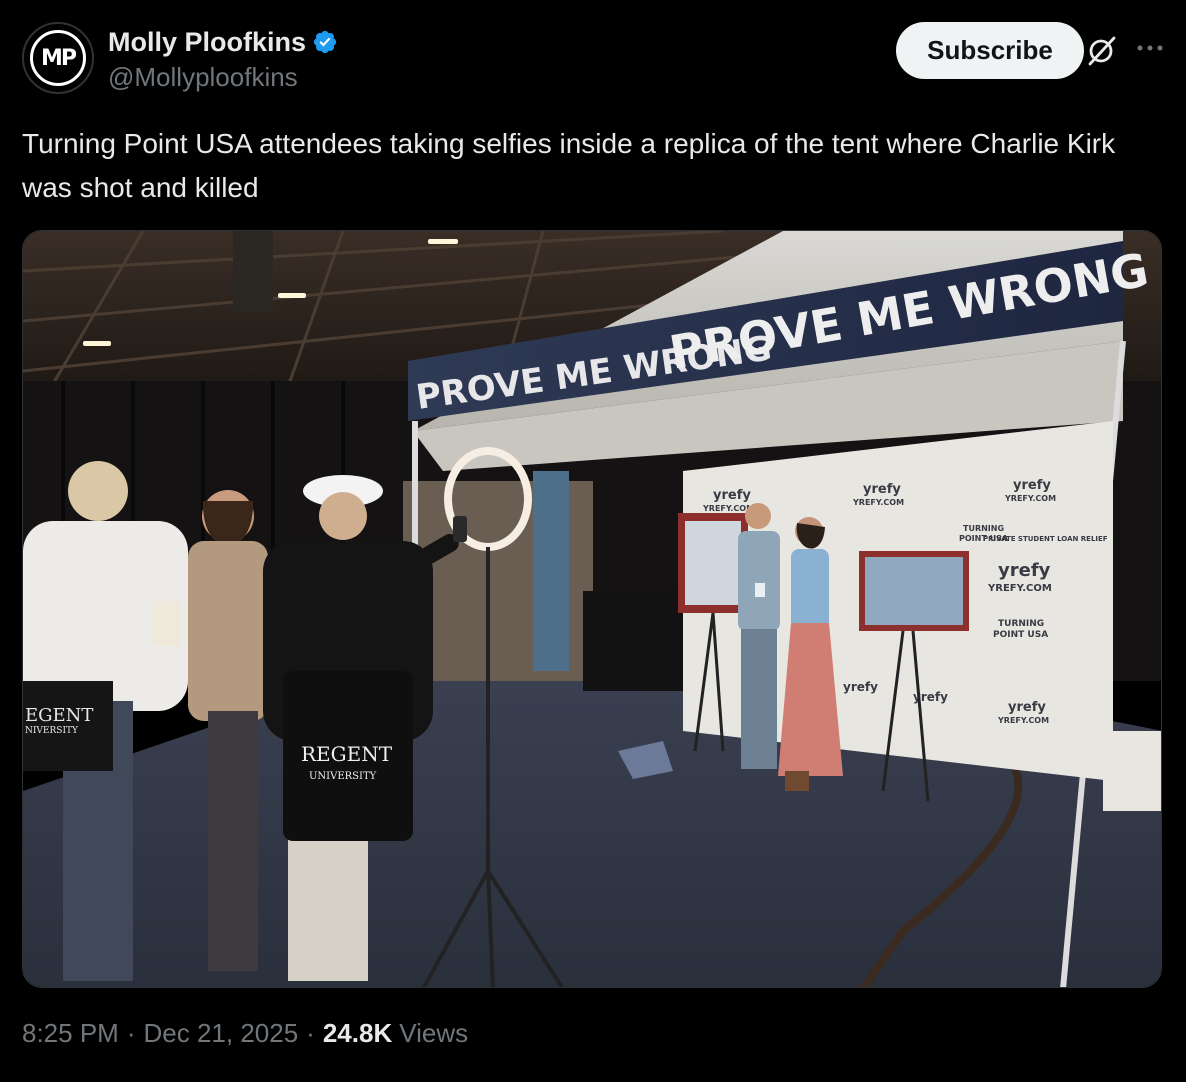 The image size is (1186, 1082). What do you see at coordinates (70, 1033) in the screenshot?
I see `tweet-time: 8:25 PM` at bounding box center [70, 1033].